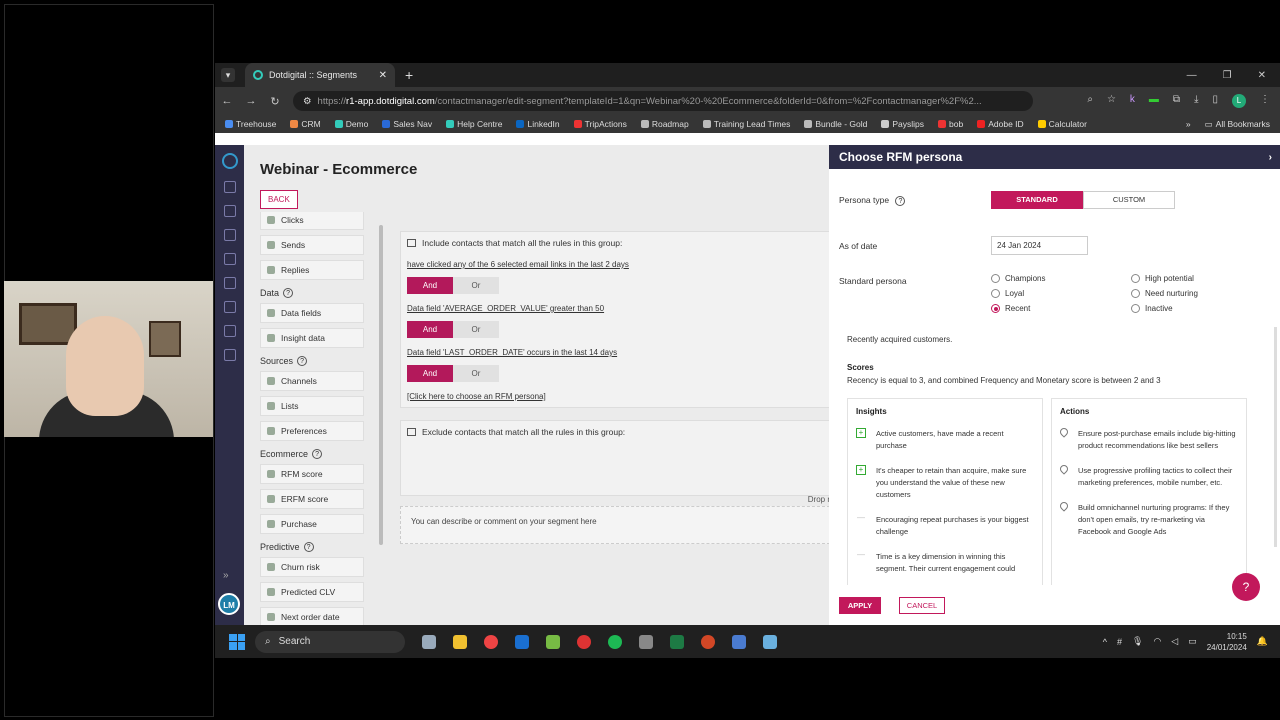  What do you see at coordinates (615, 396) in the screenshot?
I see `choose-rfm-persona-link: [Click here to choose an RFM persona]` at bounding box center [615, 396].